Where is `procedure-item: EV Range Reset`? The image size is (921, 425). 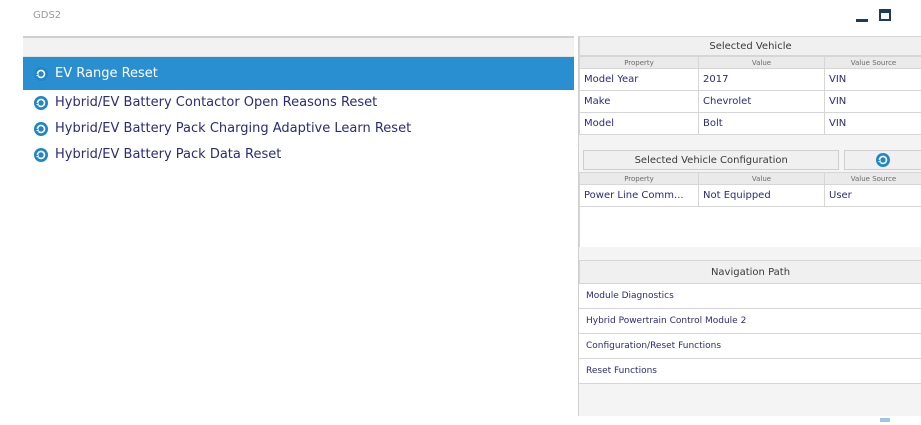
procedure-item: EV Range Reset is located at coordinates (298, 73).